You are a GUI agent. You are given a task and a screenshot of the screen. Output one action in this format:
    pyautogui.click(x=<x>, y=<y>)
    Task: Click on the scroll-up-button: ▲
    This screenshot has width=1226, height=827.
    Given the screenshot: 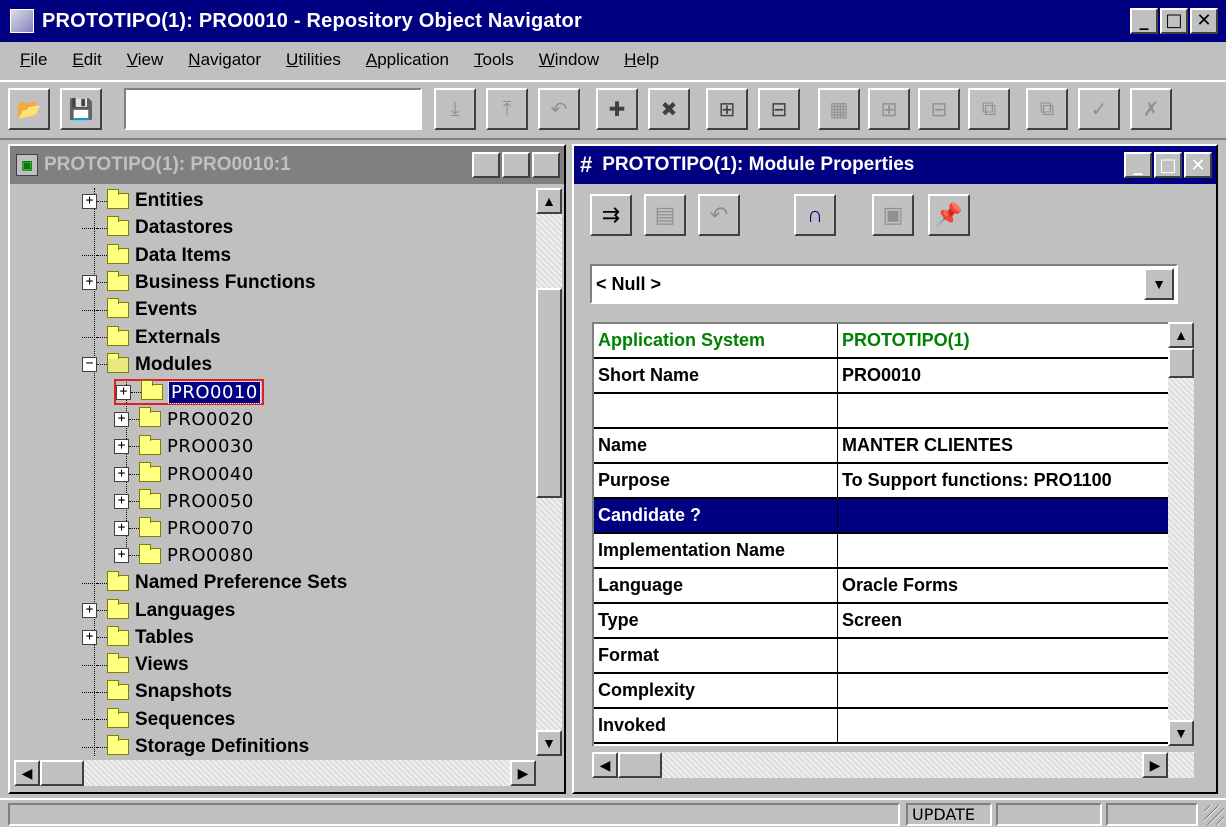 What is the action you would take?
    pyautogui.click(x=549, y=201)
    